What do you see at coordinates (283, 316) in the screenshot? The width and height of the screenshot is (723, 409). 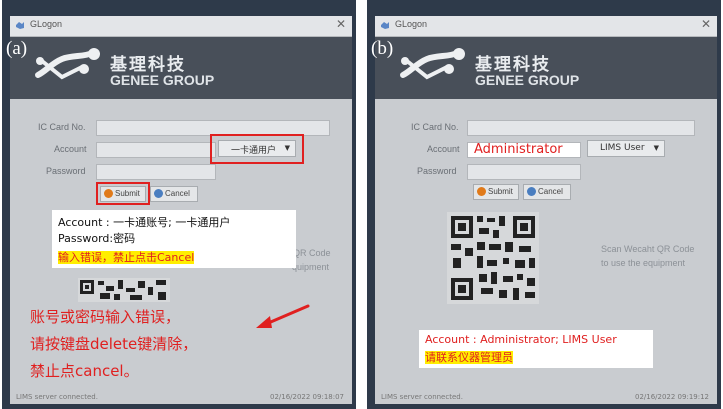 I see `red-arrow-icon` at bounding box center [283, 316].